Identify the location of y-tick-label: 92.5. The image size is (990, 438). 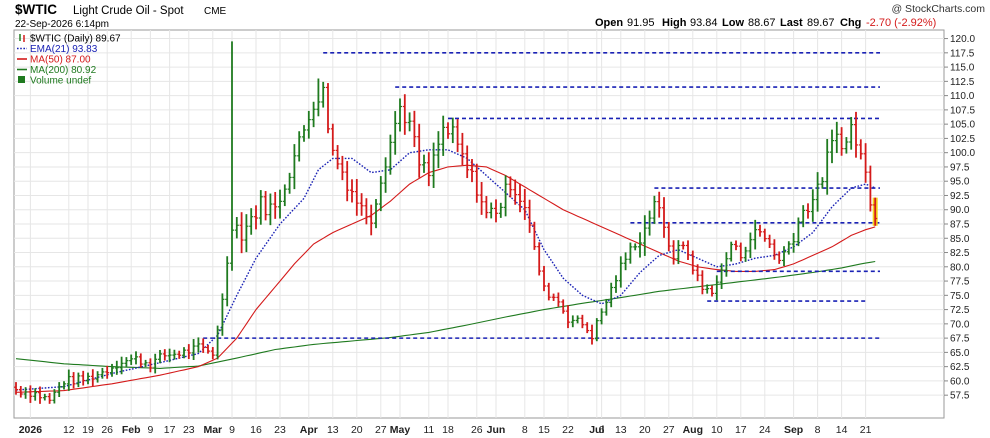
(960, 196).